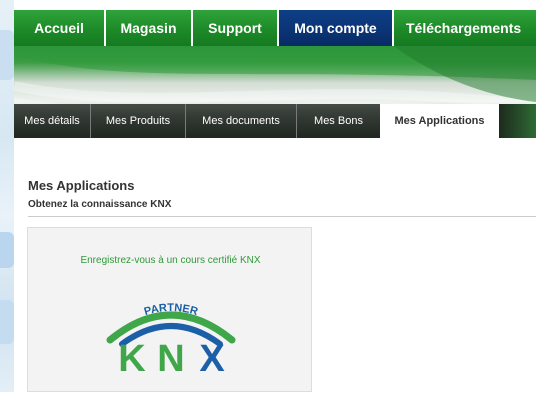 The height and width of the screenshot is (393, 536). Describe the element at coordinates (81, 185) in the screenshot. I see `page-title: Mes Applications` at that location.